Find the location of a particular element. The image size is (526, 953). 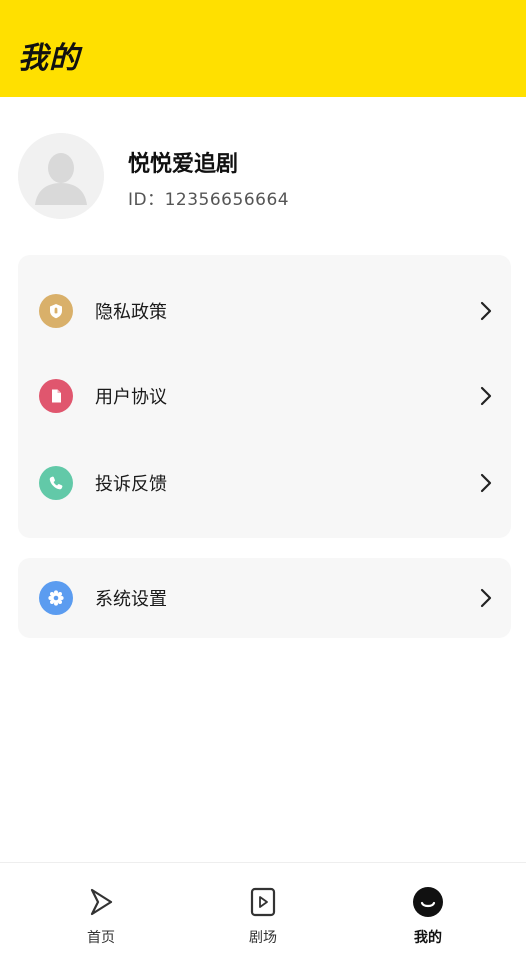

tab-mine: 我的 is located at coordinates (428, 908).